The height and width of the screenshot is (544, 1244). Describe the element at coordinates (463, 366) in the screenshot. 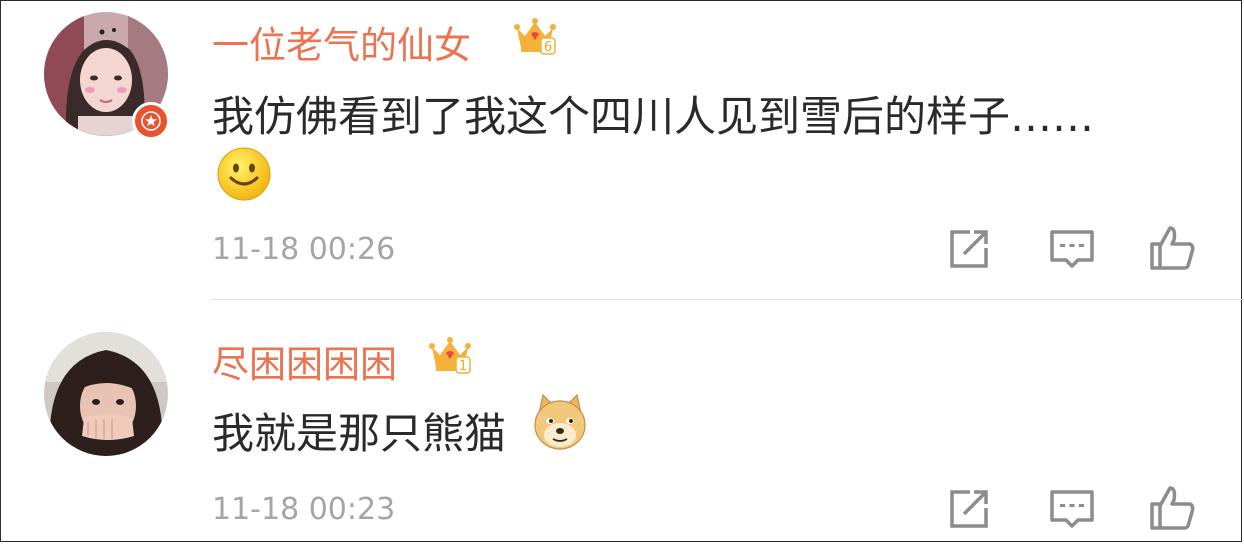

I see `crown-level: 1` at that location.